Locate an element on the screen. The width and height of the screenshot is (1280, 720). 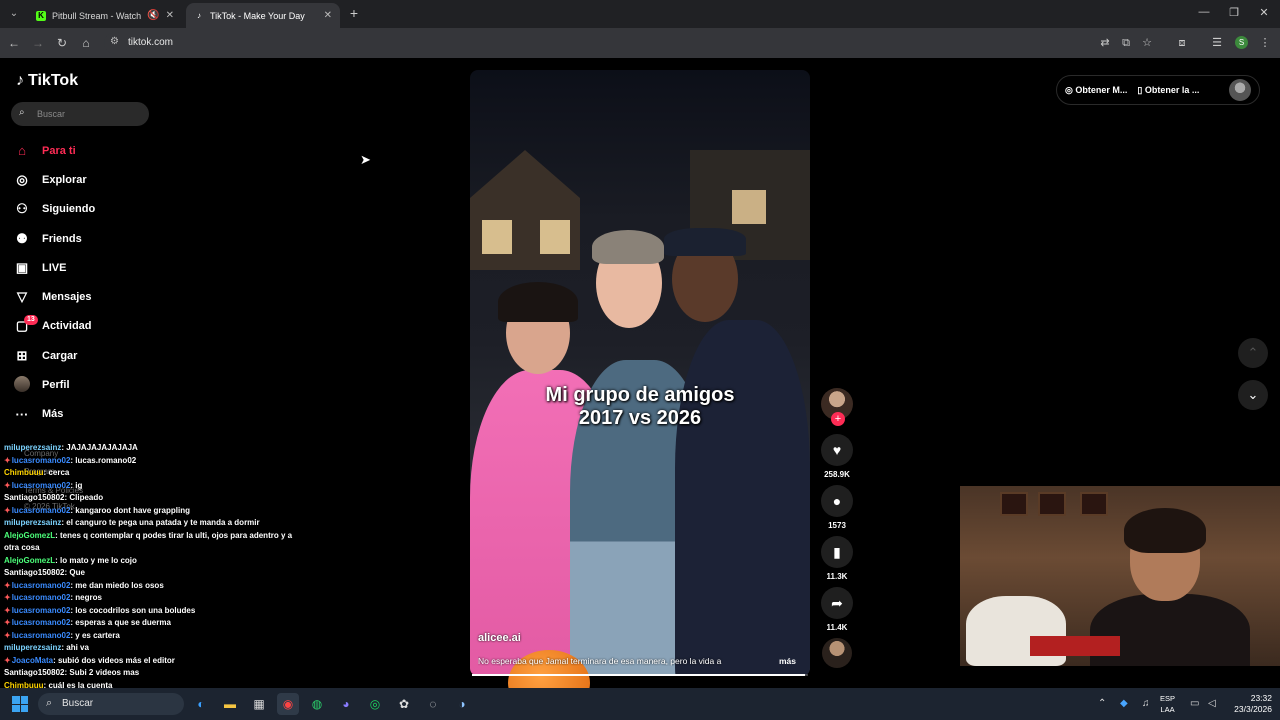
tab-title: TikTok - Make Your Day is located at coordinates (257, 15).